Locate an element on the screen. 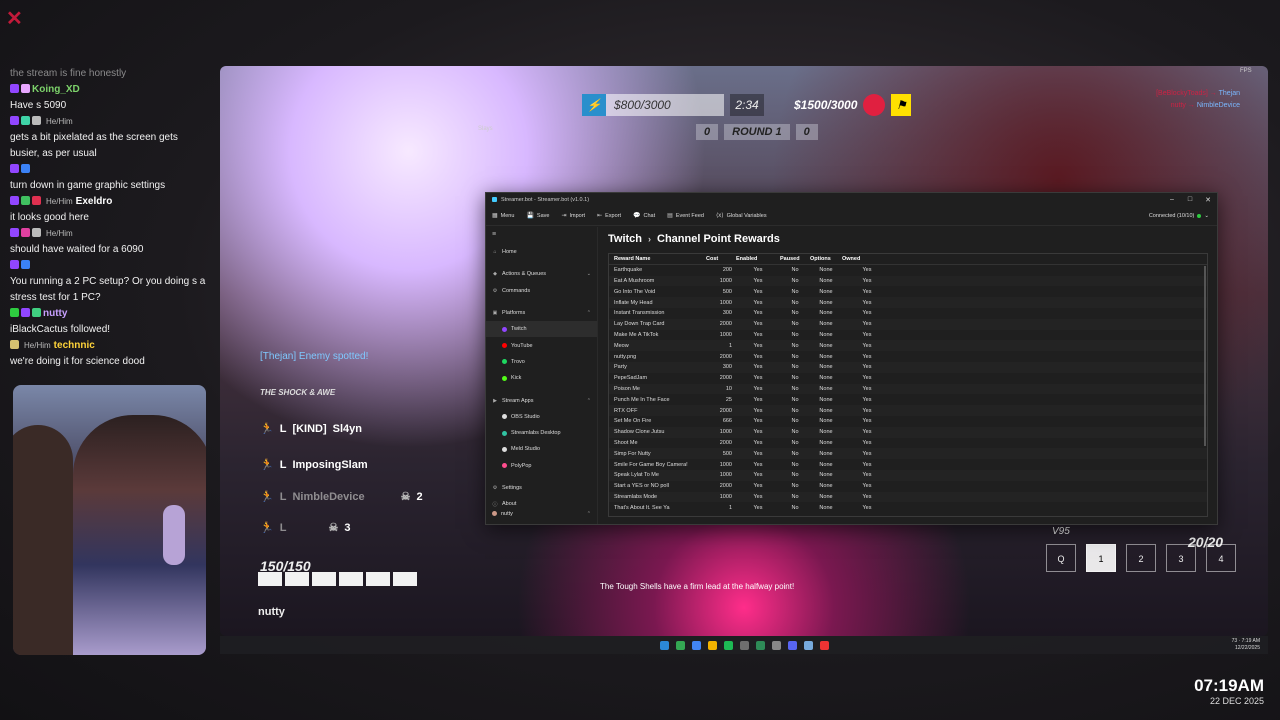  user-account: nutty ⌃ is located at coordinates (541, 514).